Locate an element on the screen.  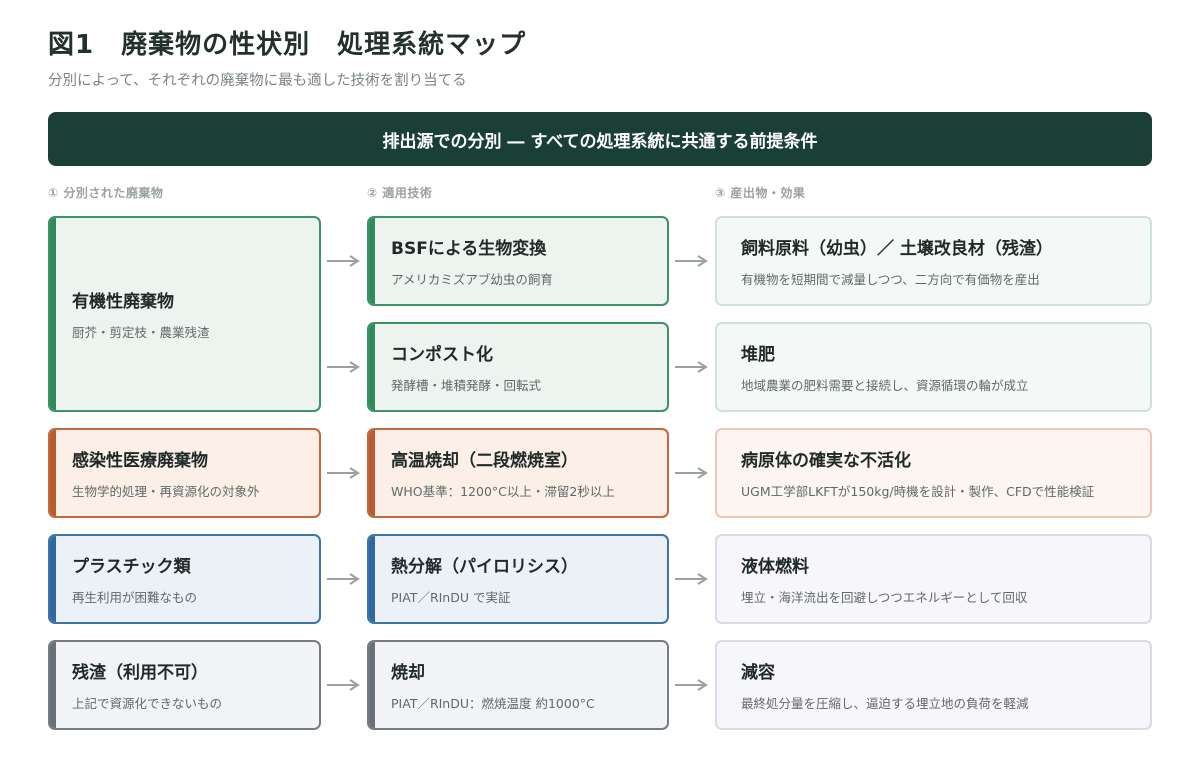
output-desc: 地域農業の肥料需要と接続し、資源循環の輪が成立 is located at coordinates (885, 385).